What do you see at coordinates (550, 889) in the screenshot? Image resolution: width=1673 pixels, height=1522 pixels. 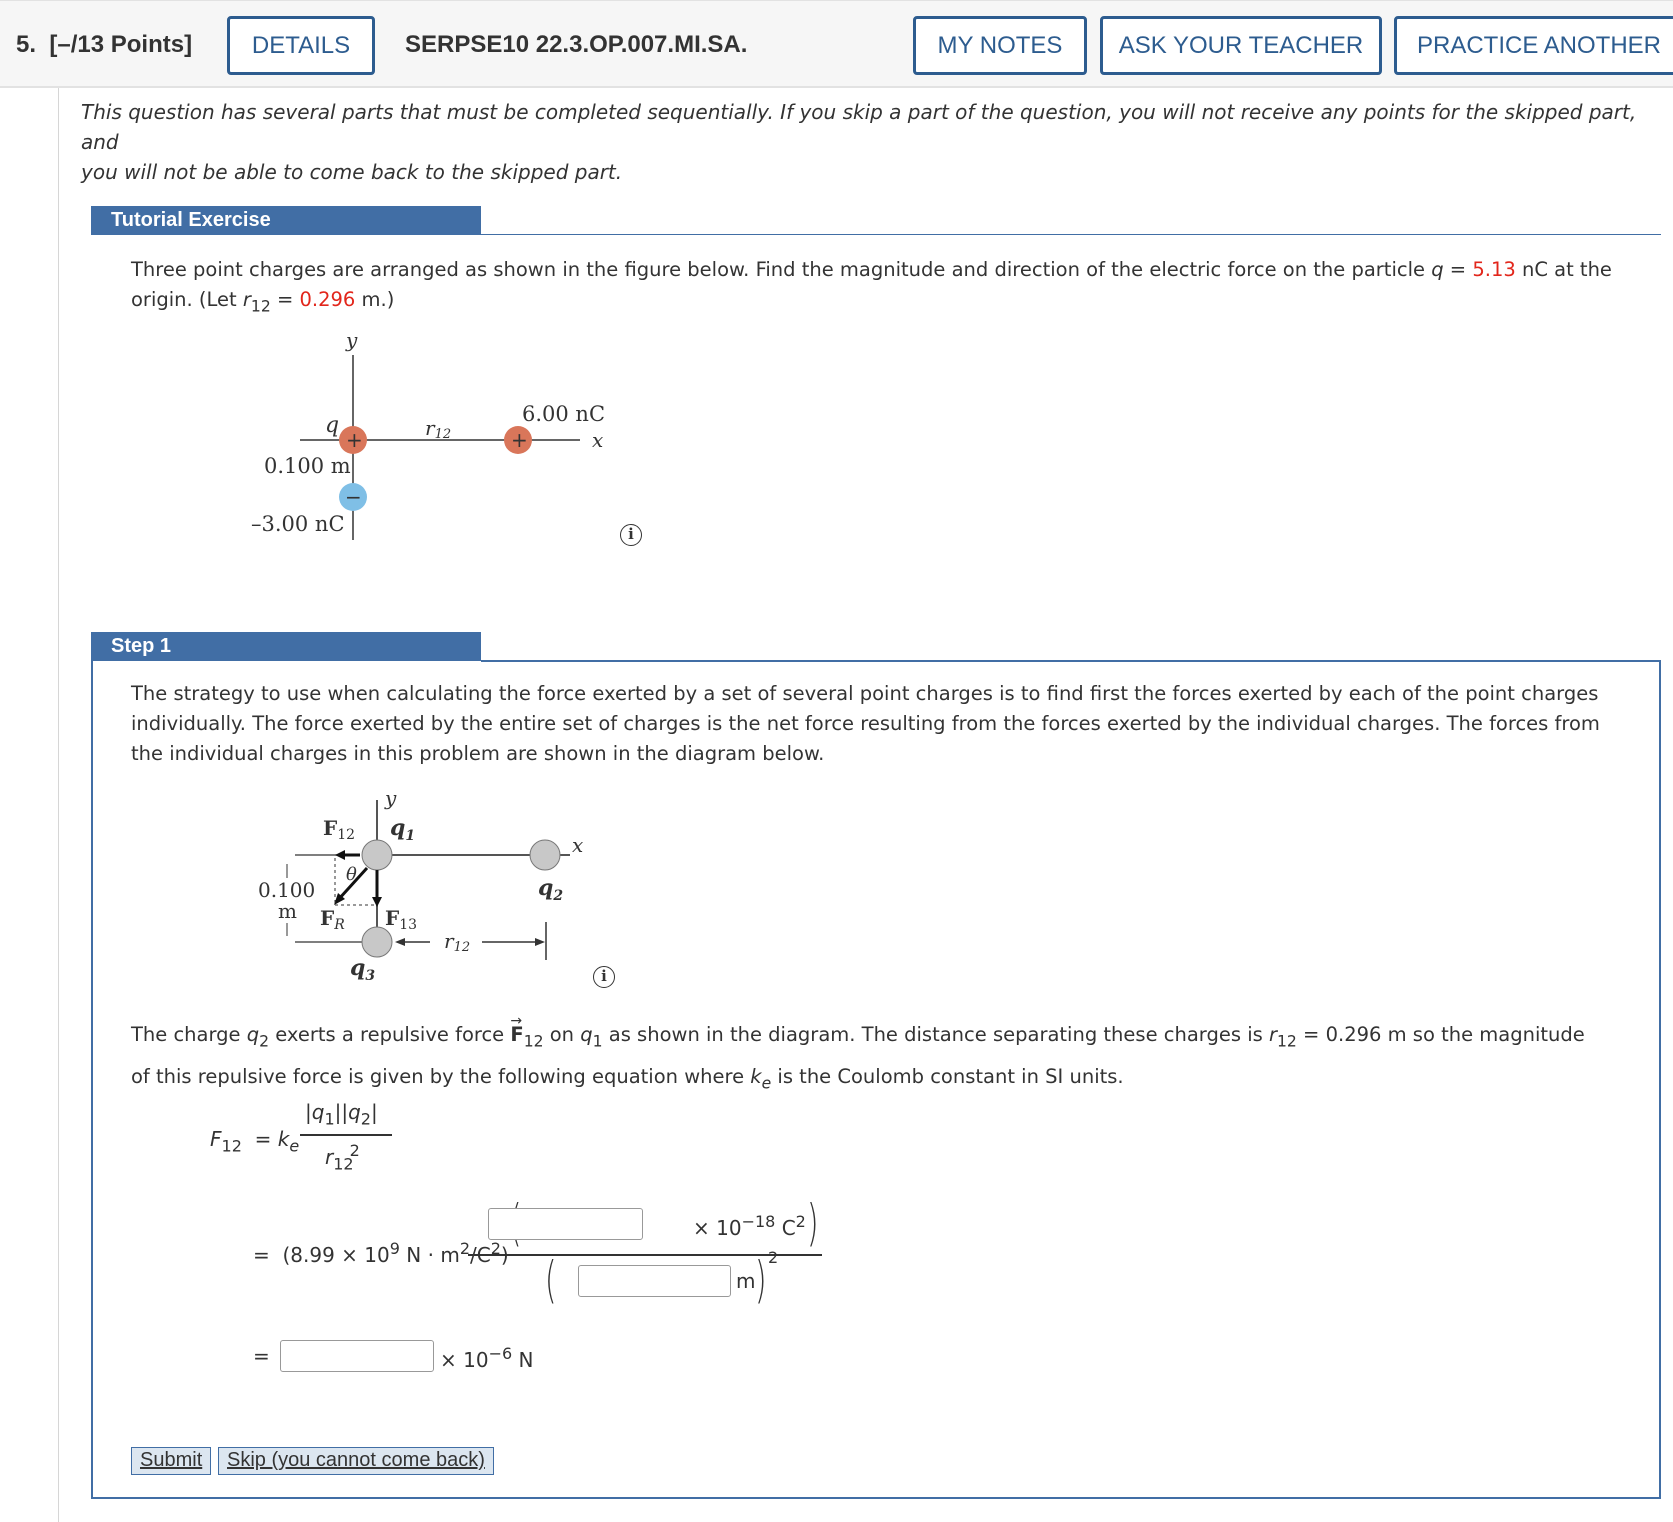 I see `q2-label: q2` at bounding box center [550, 889].